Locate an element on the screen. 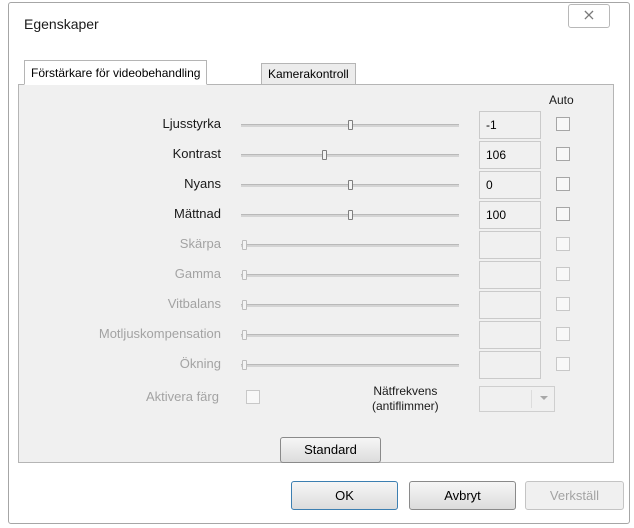 The width and height of the screenshot is (634, 528). close-button: ⨯ is located at coordinates (589, 16).